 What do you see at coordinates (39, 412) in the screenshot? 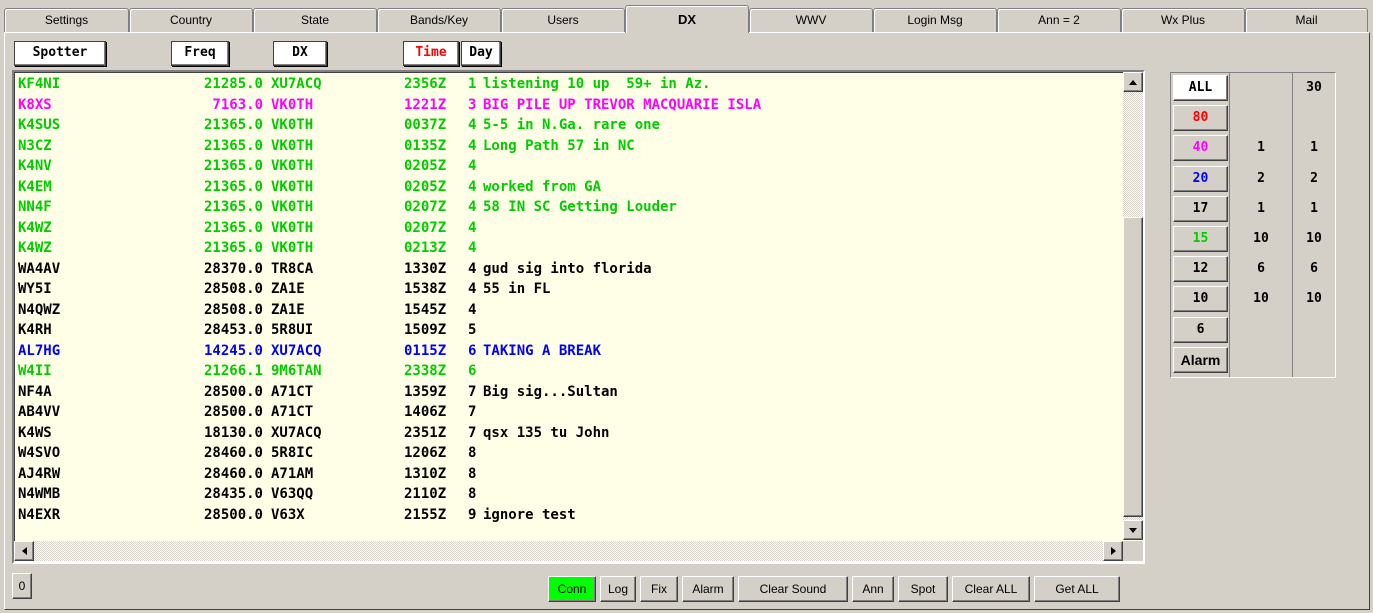
I see `spot-call: AB4VV` at bounding box center [39, 412].